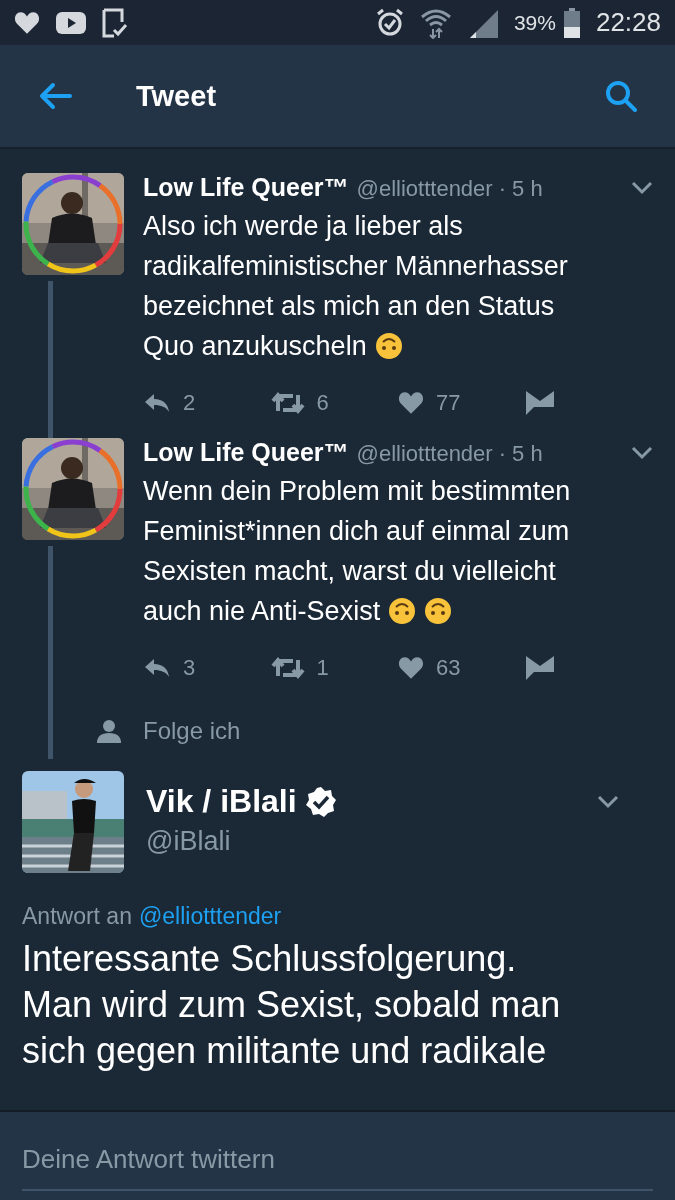  I want to click on social-context: Folge ich, so click(192, 731).